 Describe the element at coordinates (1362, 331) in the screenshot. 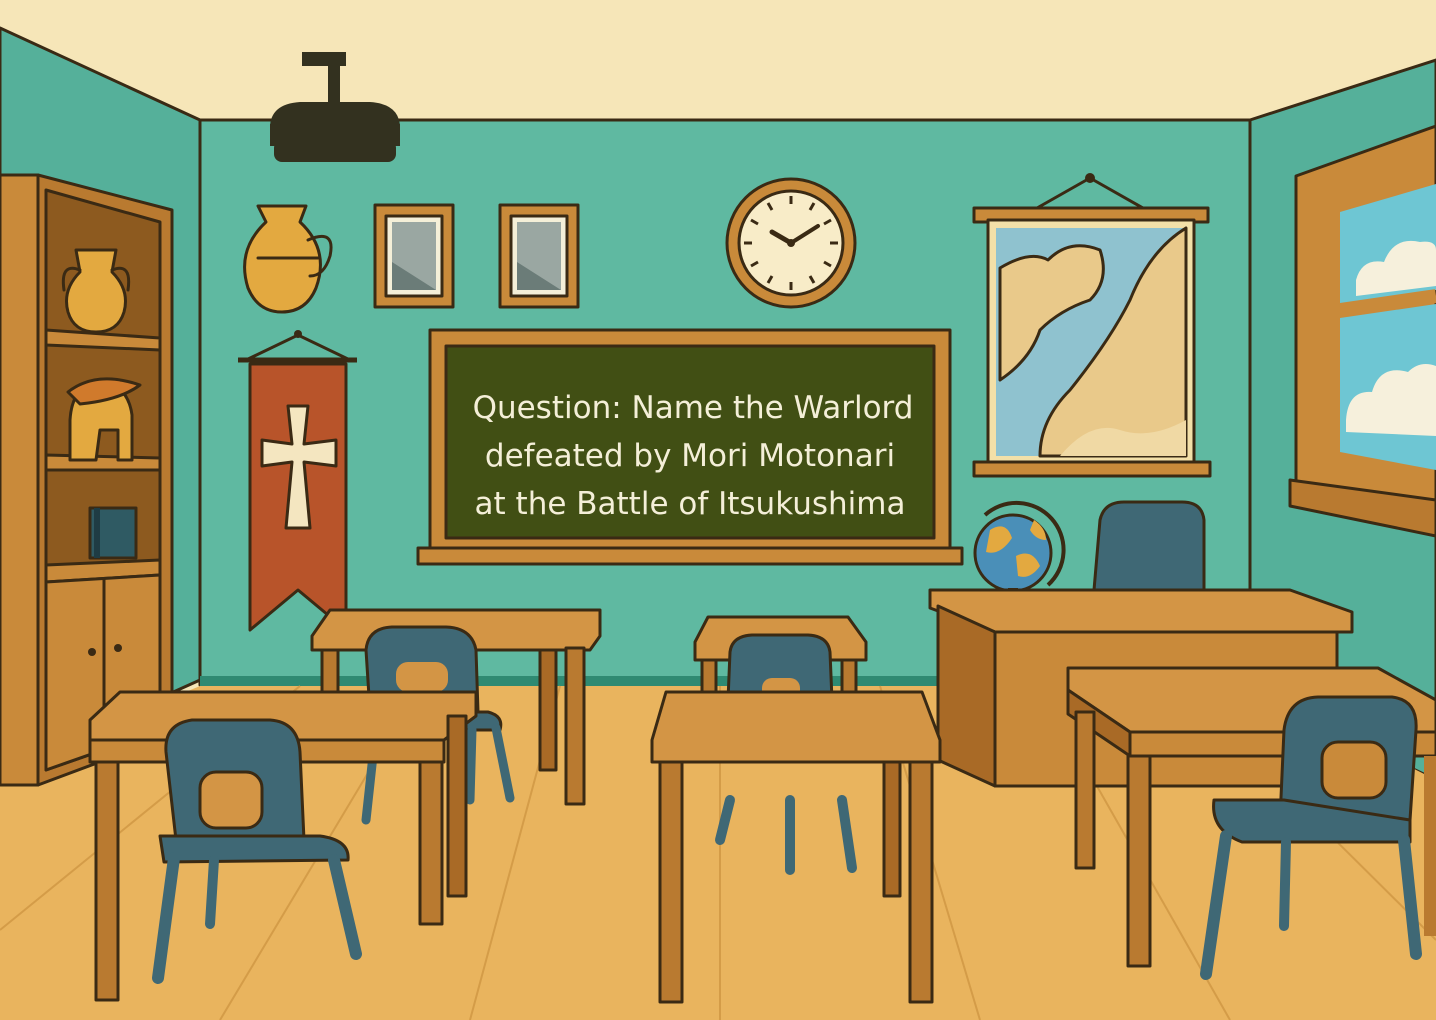

I see `window` at that location.